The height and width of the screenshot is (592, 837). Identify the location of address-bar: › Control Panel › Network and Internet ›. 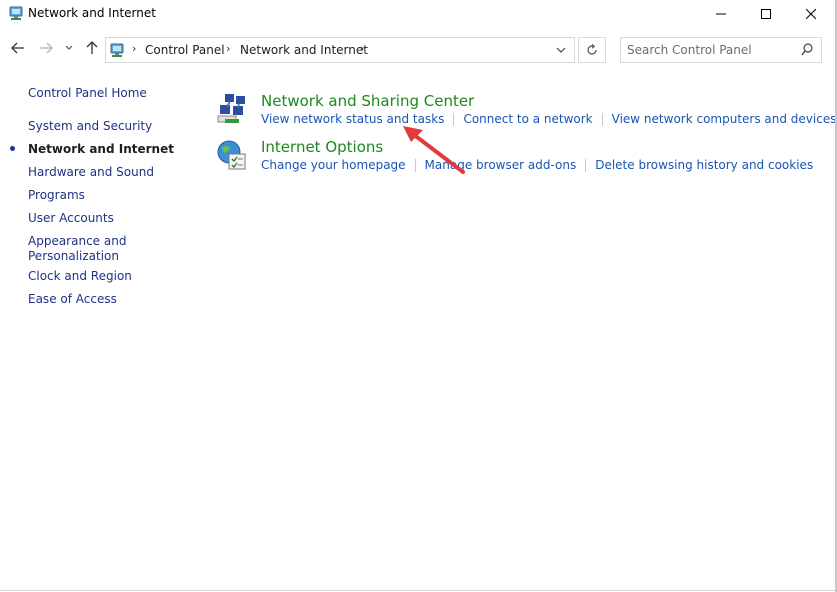
(340, 50).